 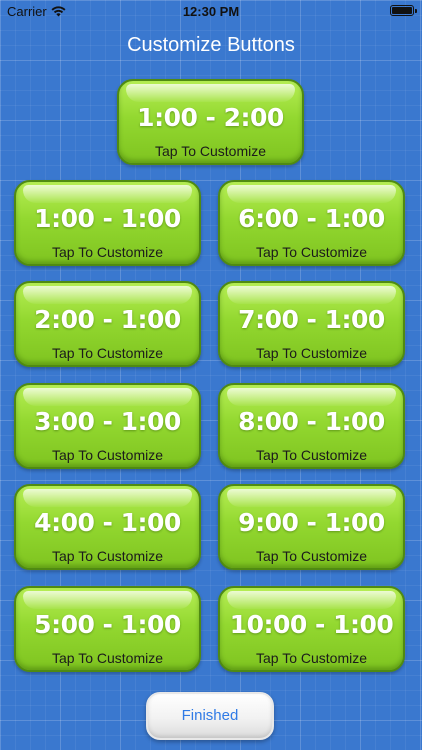 I want to click on button-time-label: 10:00 - 1:00, so click(x=311, y=624).